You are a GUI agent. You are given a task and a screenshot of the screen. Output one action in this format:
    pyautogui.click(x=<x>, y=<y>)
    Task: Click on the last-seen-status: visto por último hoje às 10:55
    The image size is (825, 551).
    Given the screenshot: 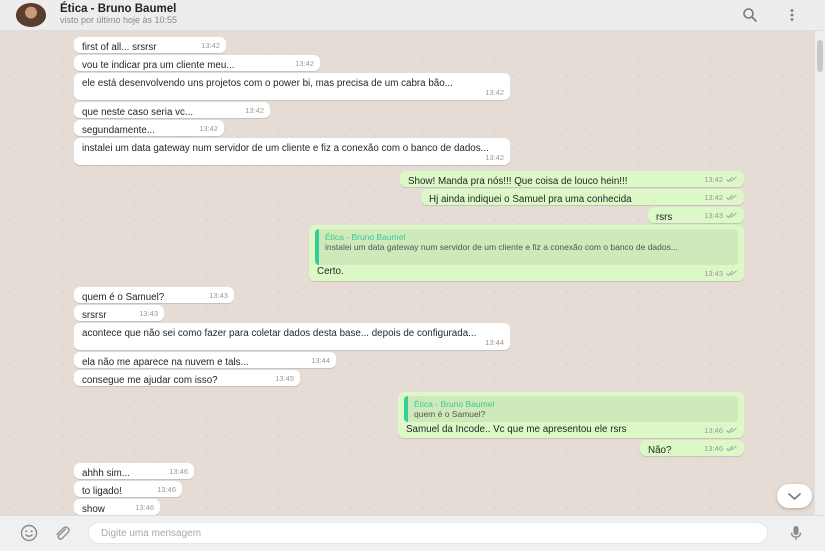 What is the action you would take?
    pyautogui.click(x=119, y=20)
    